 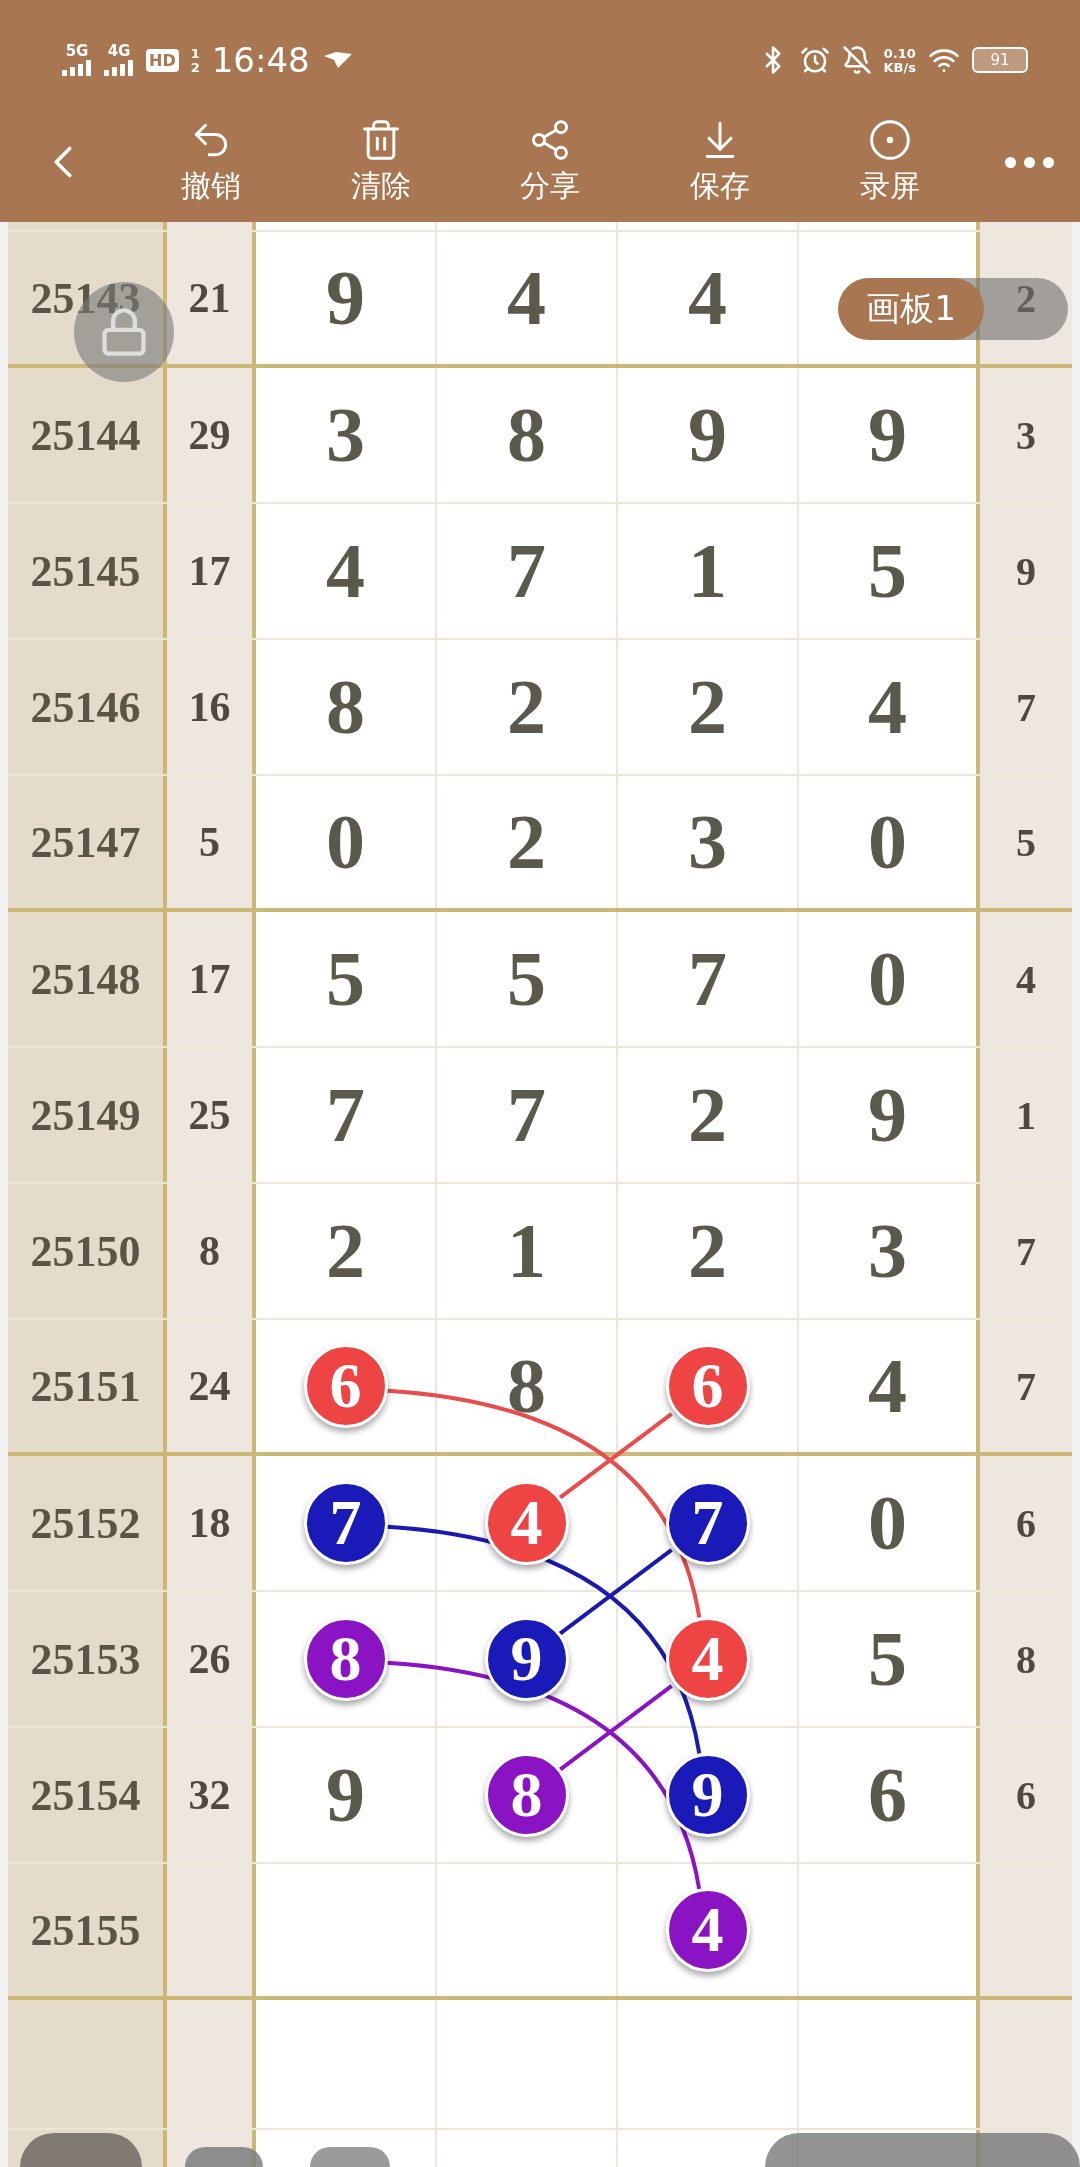 What do you see at coordinates (87, 435) in the screenshot?
I see `issue-number-cell: 25144` at bounding box center [87, 435].